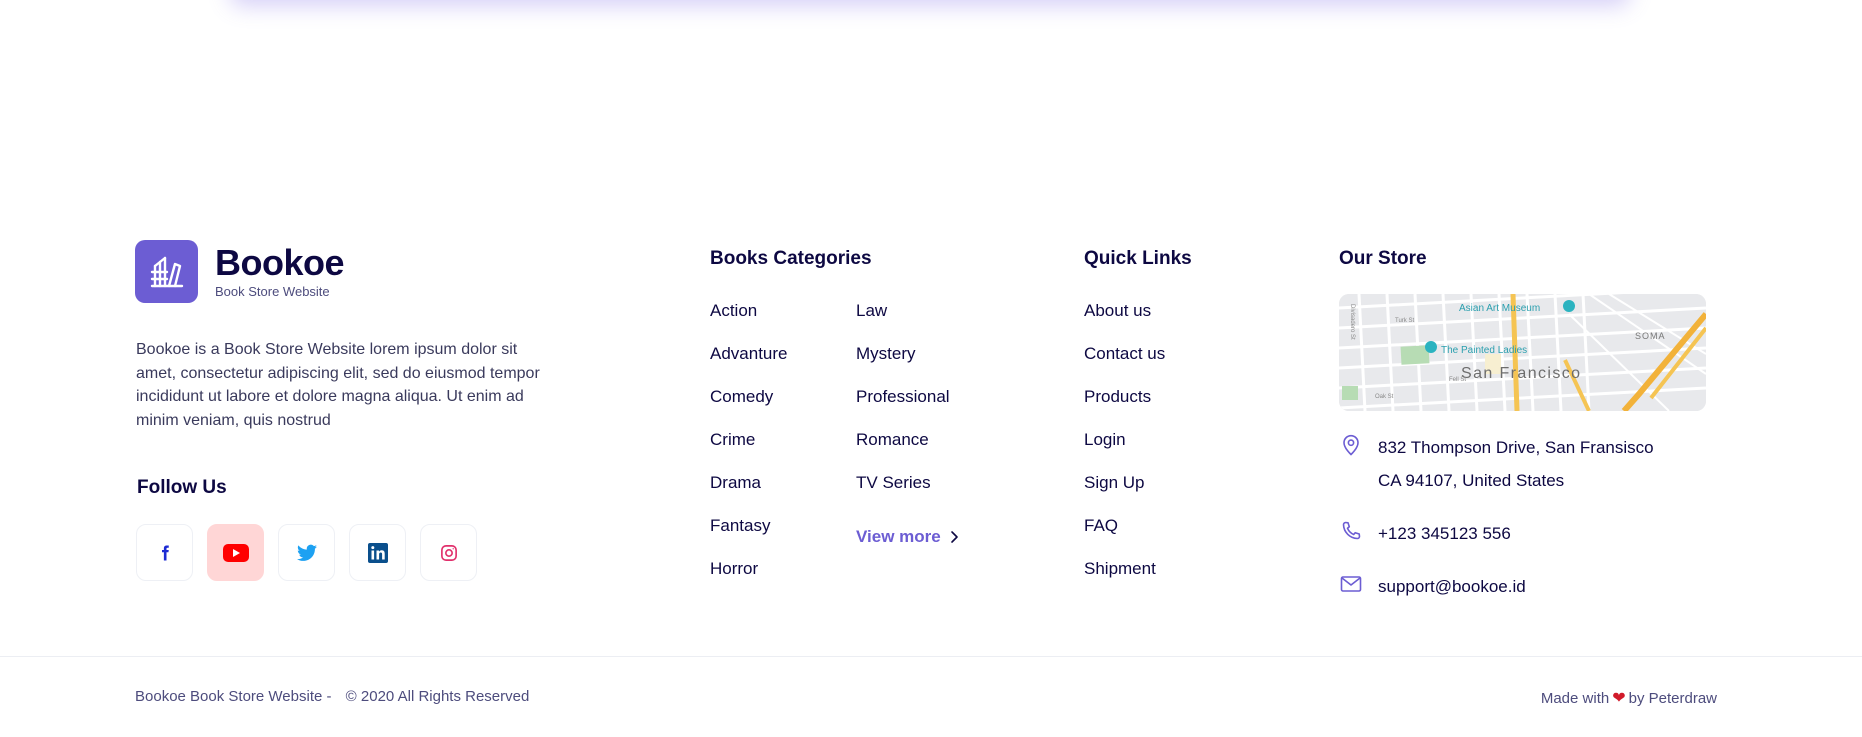 Image resolution: width=1862 pixels, height=737 pixels. Describe the element at coordinates (1124, 321) in the screenshot. I see `quick-link-about-us: About us` at that location.